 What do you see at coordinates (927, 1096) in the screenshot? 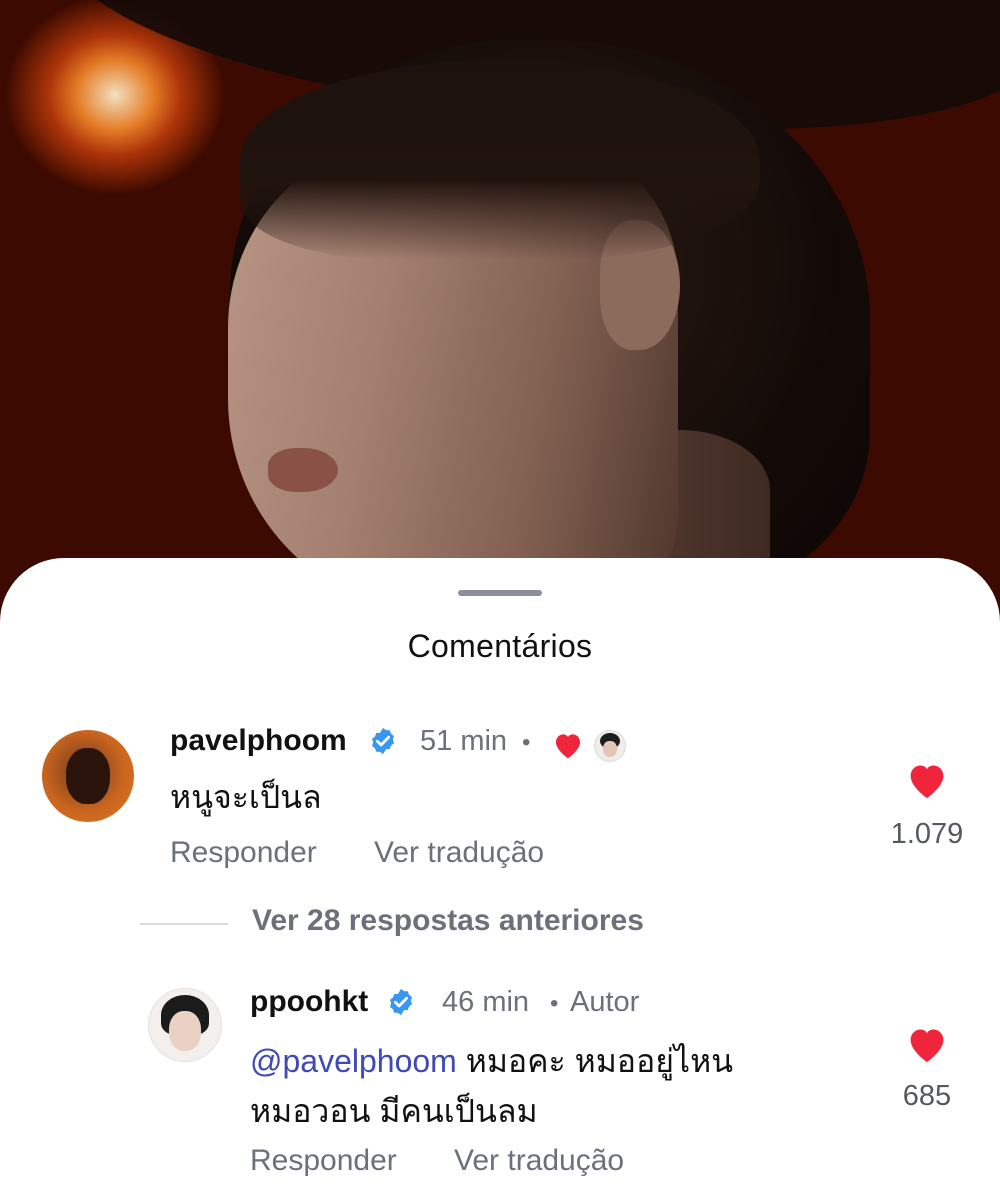
I see `like-count: 685` at bounding box center [927, 1096].